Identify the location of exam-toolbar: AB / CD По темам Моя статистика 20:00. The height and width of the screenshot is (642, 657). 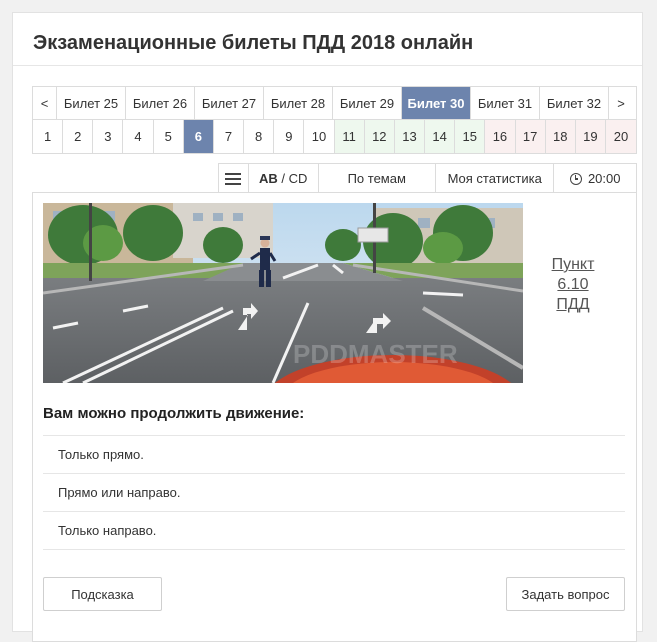
(427, 178).